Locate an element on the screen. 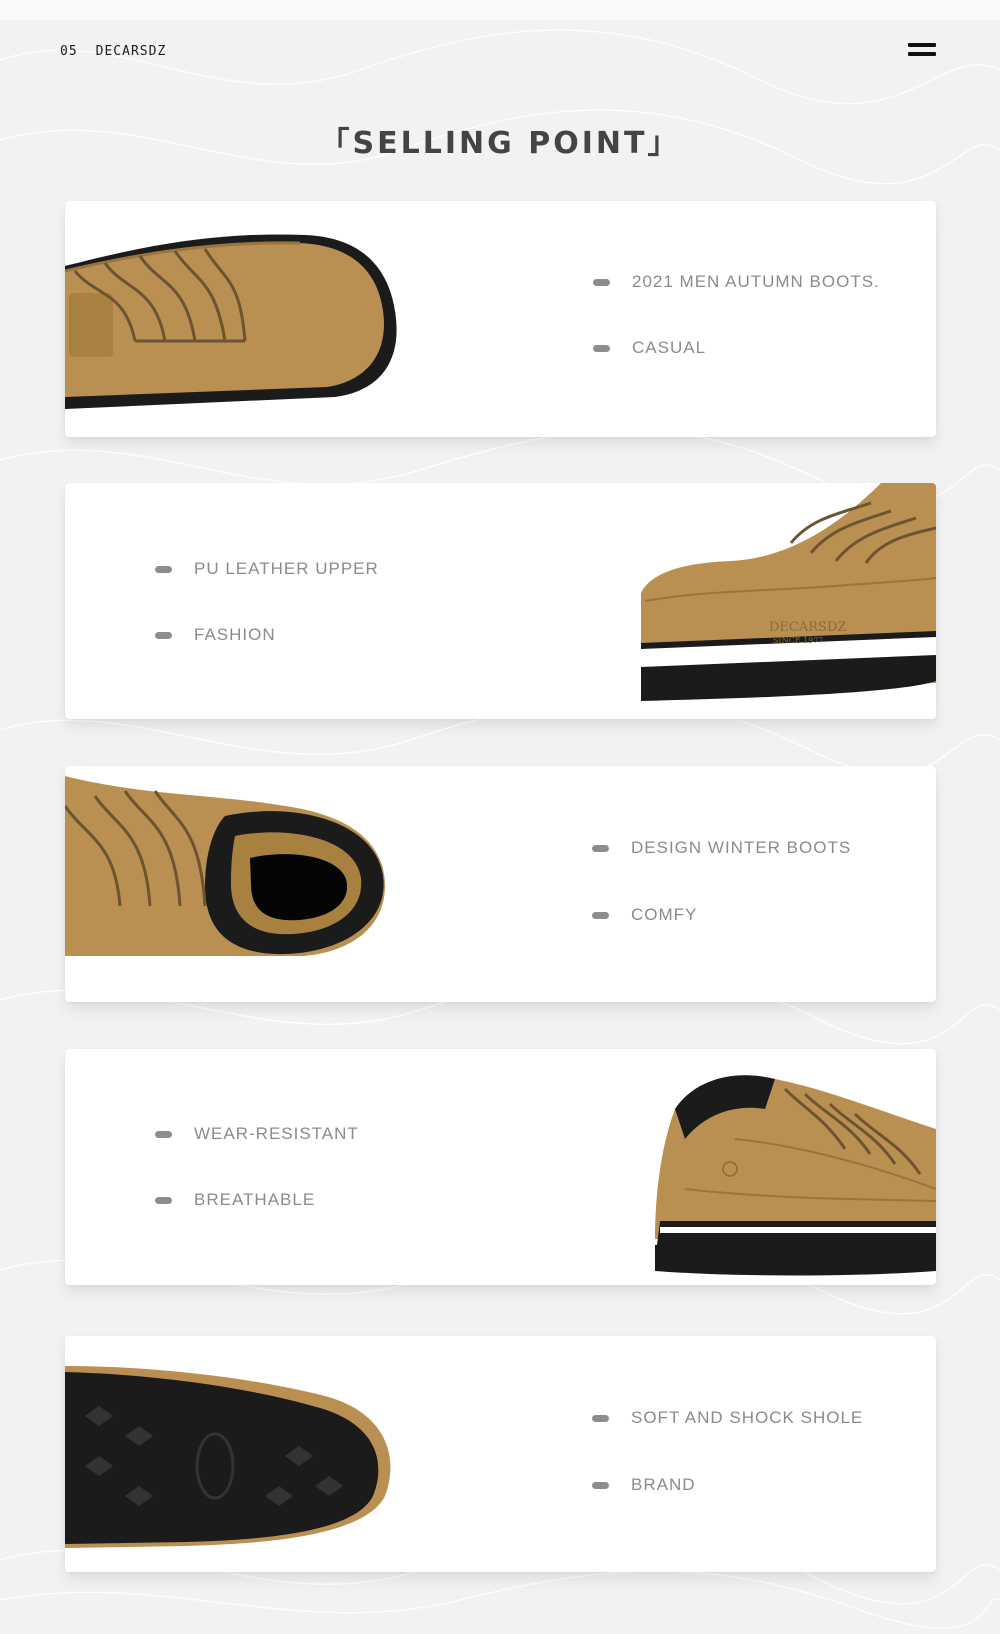 The width and height of the screenshot is (1000, 1634). feature-text: BRAND is located at coordinates (663, 1484).